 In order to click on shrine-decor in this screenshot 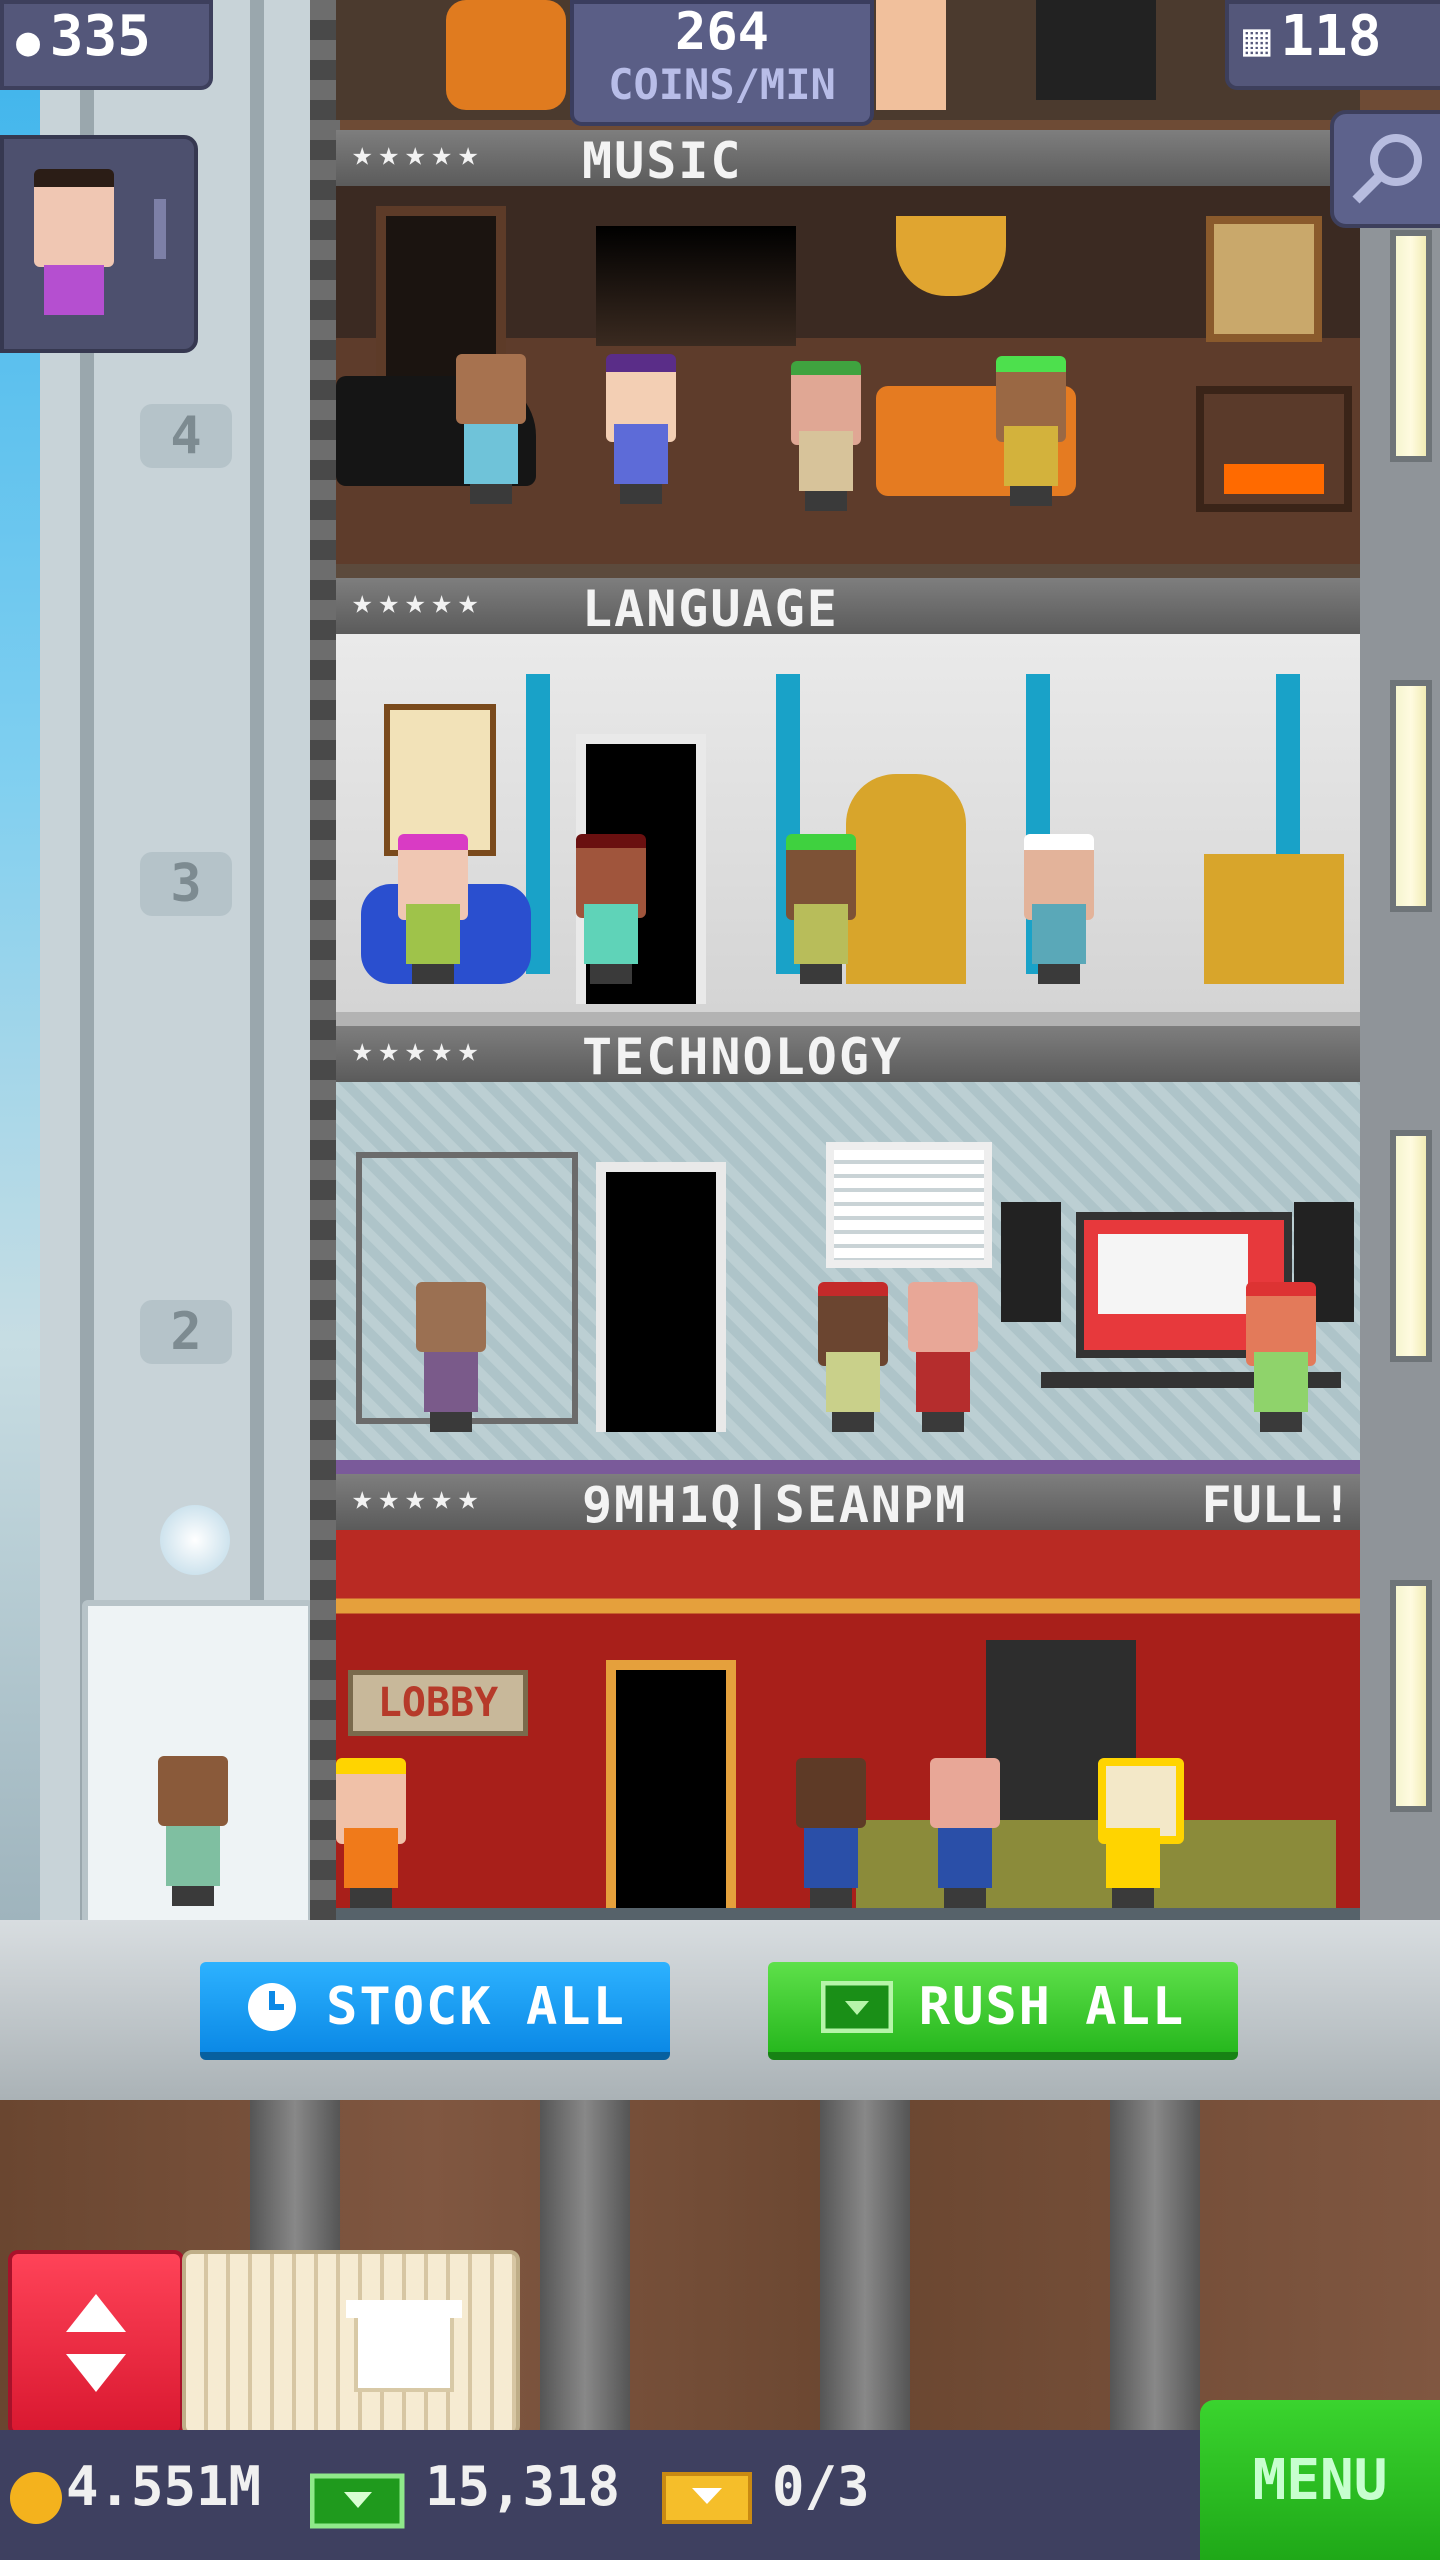, I will do `click(1274, 919)`.